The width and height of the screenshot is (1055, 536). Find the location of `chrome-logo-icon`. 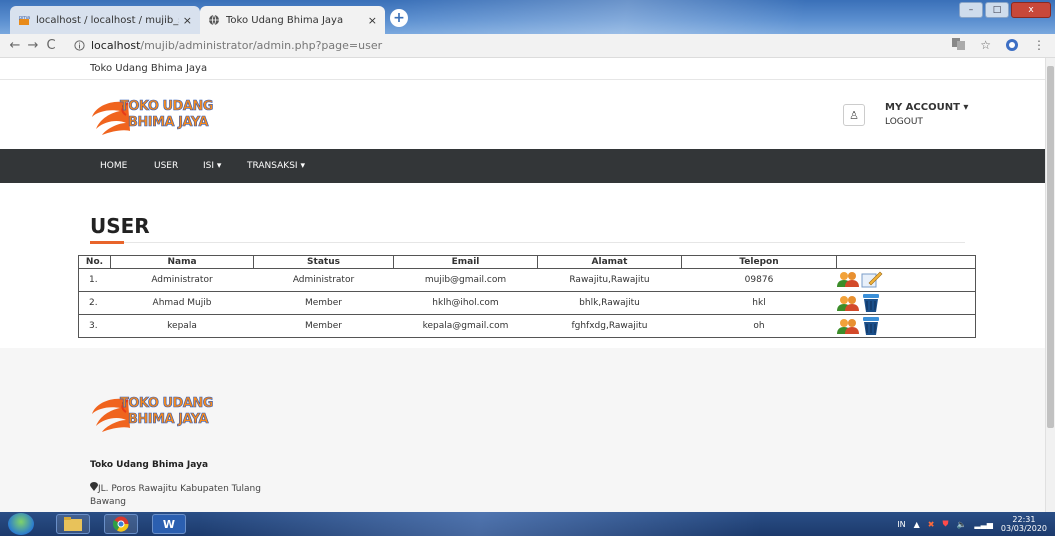

chrome-logo-icon is located at coordinates (121, 524).